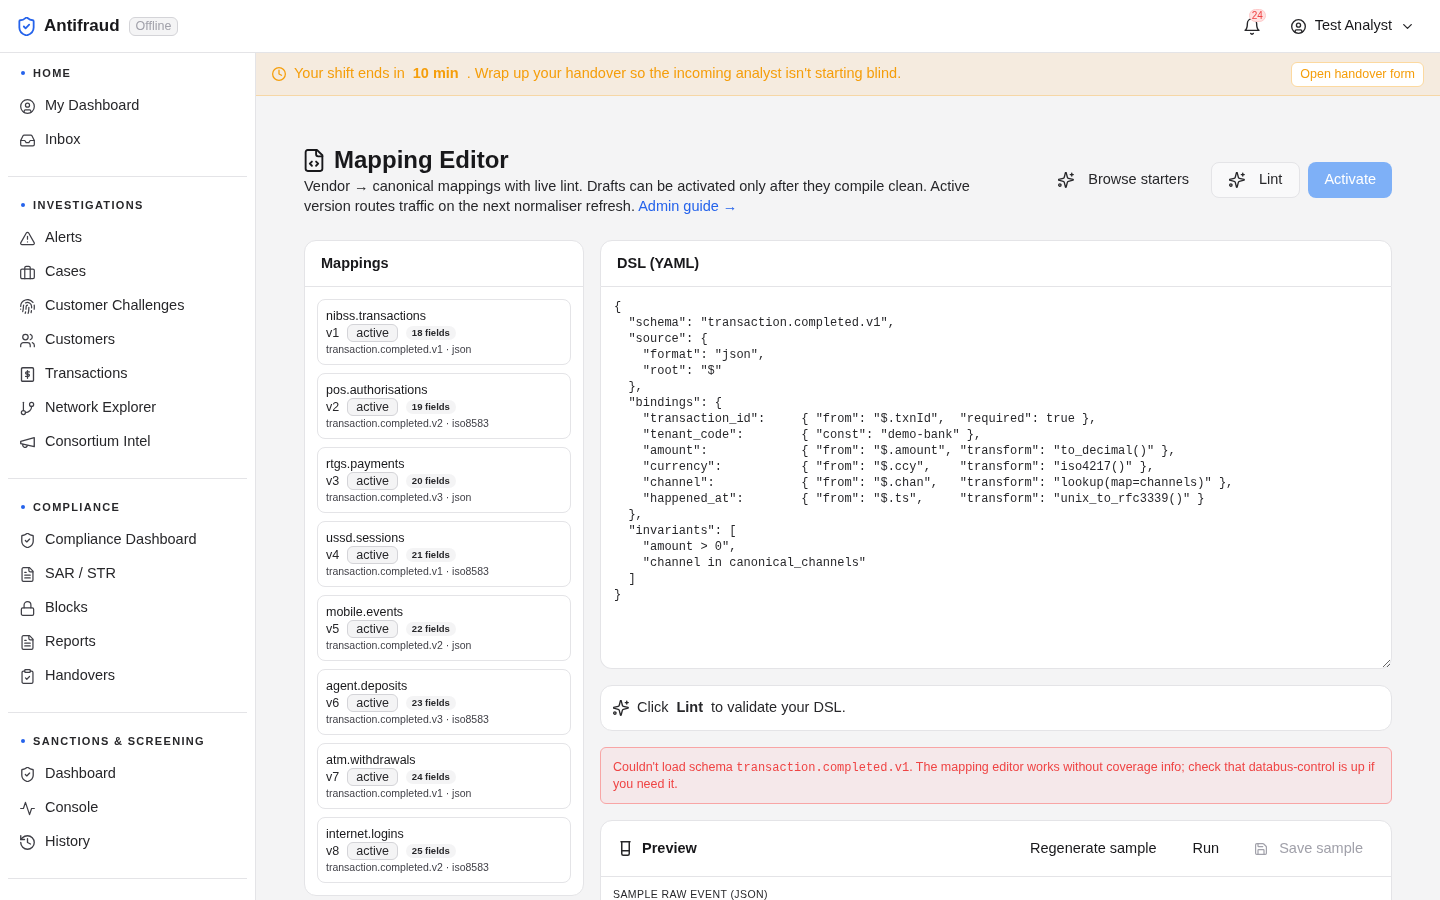 The width and height of the screenshot is (1440, 900). What do you see at coordinates (88, 205) in the screenshot?
I see `section-heading: INVESTIGATIONS` at bounding box center [88, 205].